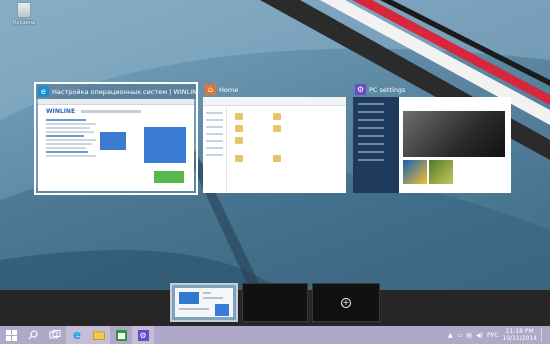 This screenshot has width=550, height=344. Describe the element at coordinates (24, 23) in the screenshot. I see `recycle-bin-label: Корзина` at that location.